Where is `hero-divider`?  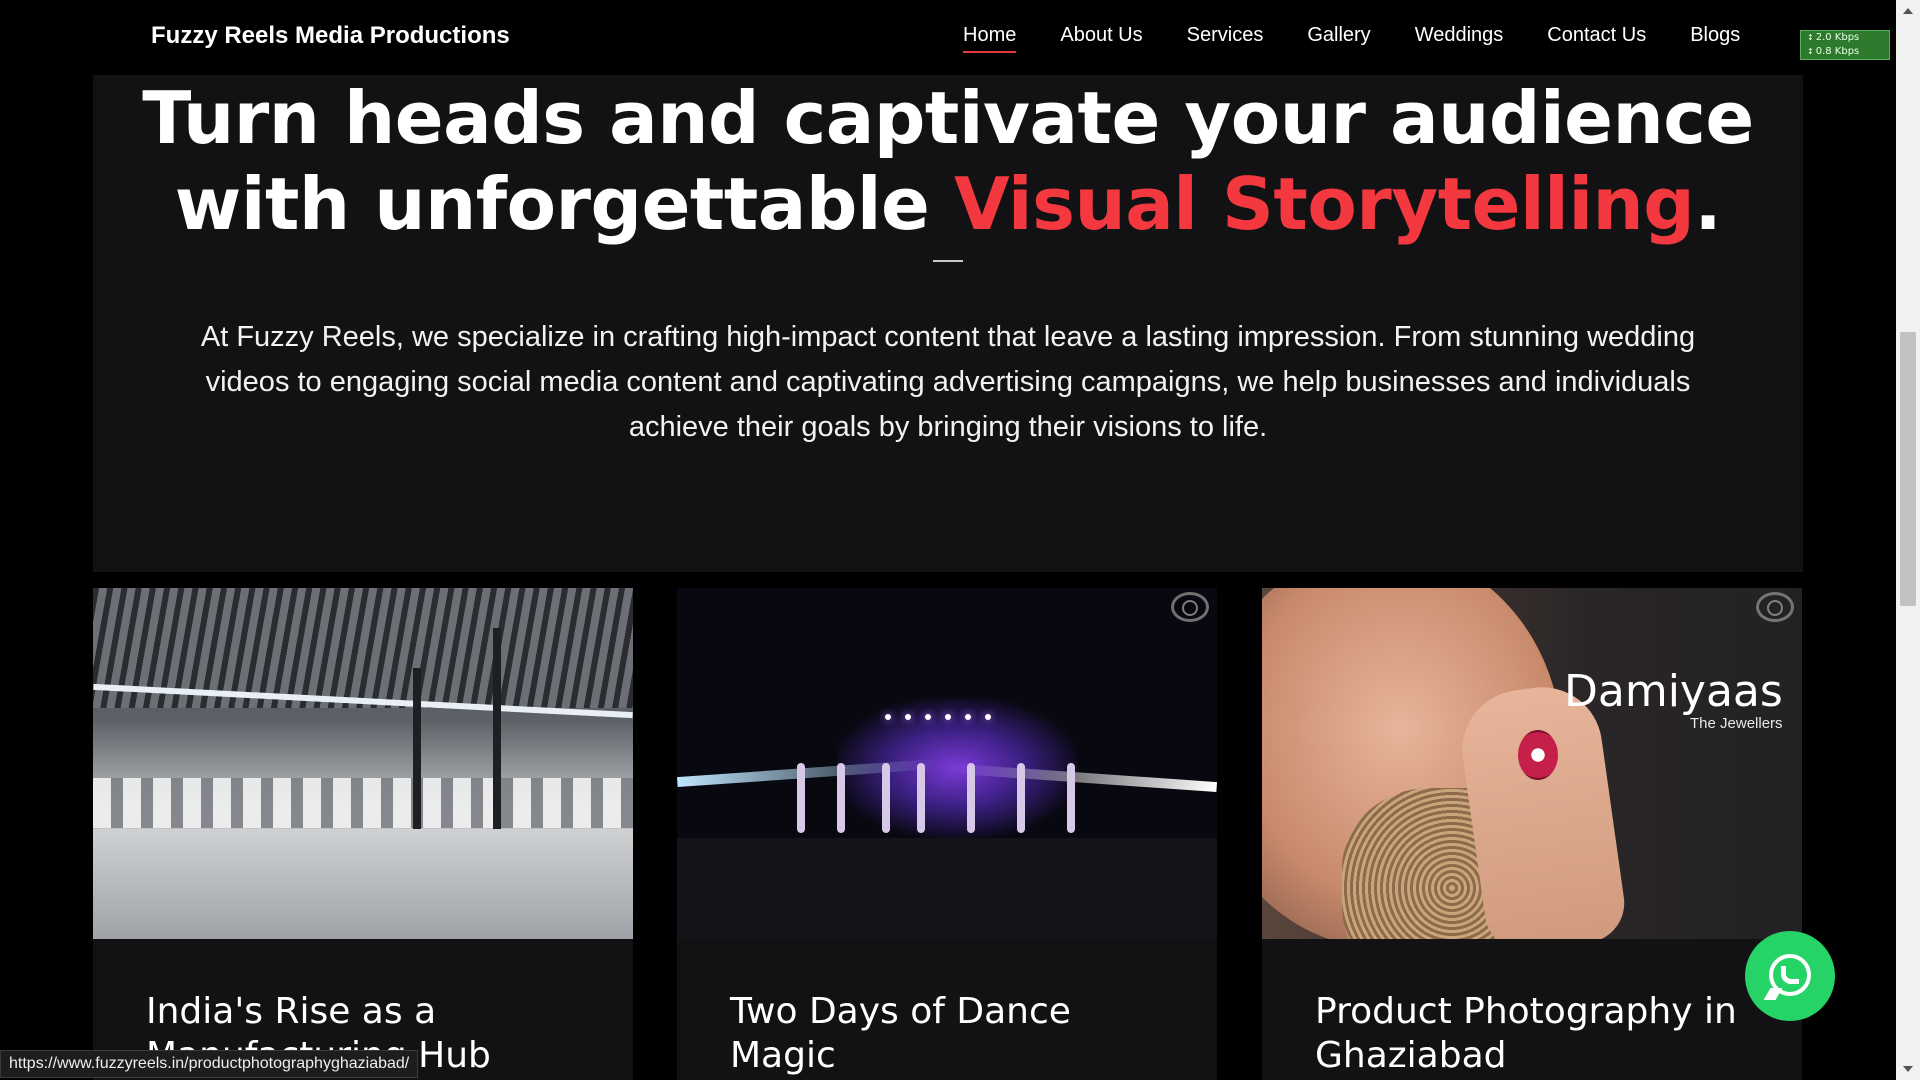
hero-divider is located at coordinates (948, 261).